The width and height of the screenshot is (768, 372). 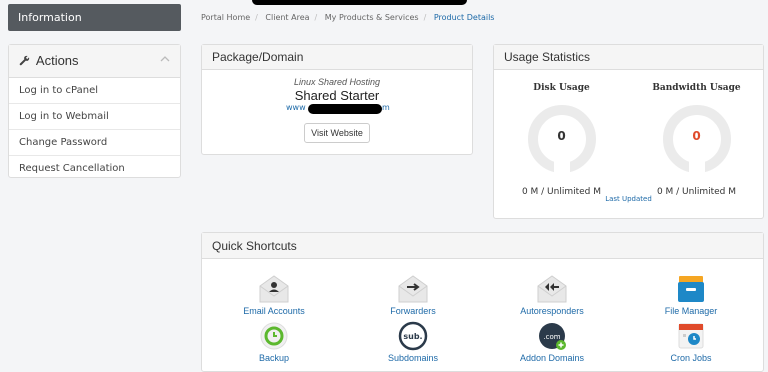 I want to click on shortcut-backup: Backup, so click(x=274, y=342).